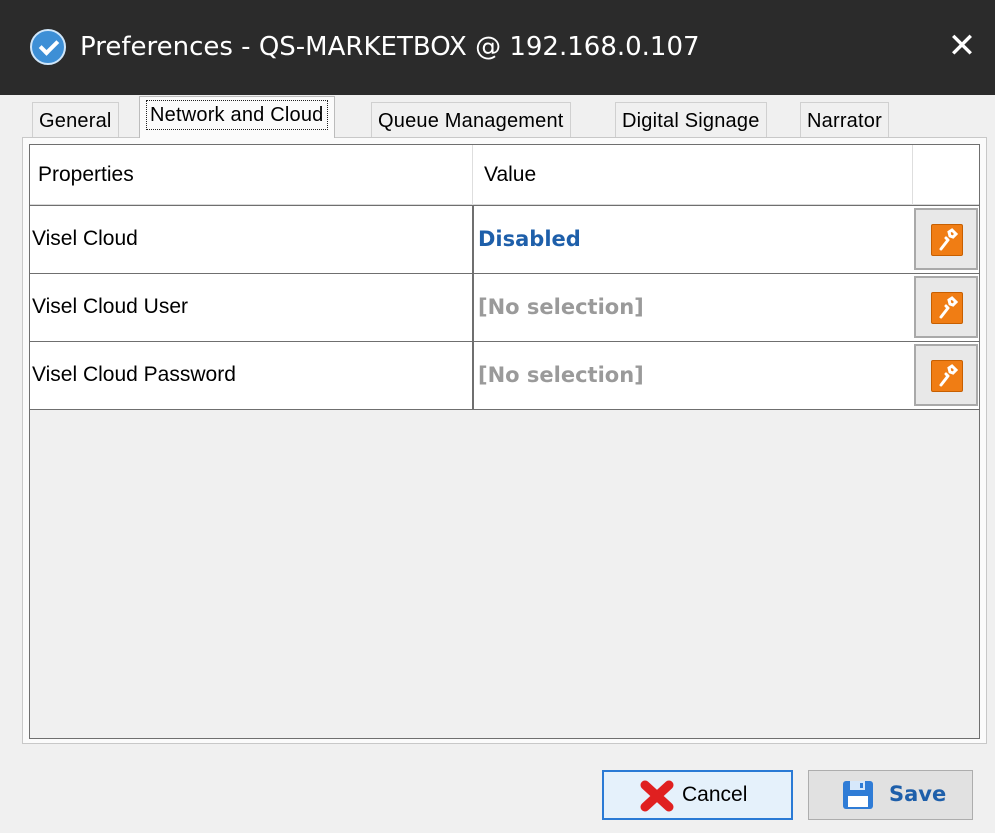 The width and height of the screenshot is (995, 833). What do you see at coordinates (715, 794) in the screenshot?
I see `cancel-label: Cancel` at bounding box center [715, 794].